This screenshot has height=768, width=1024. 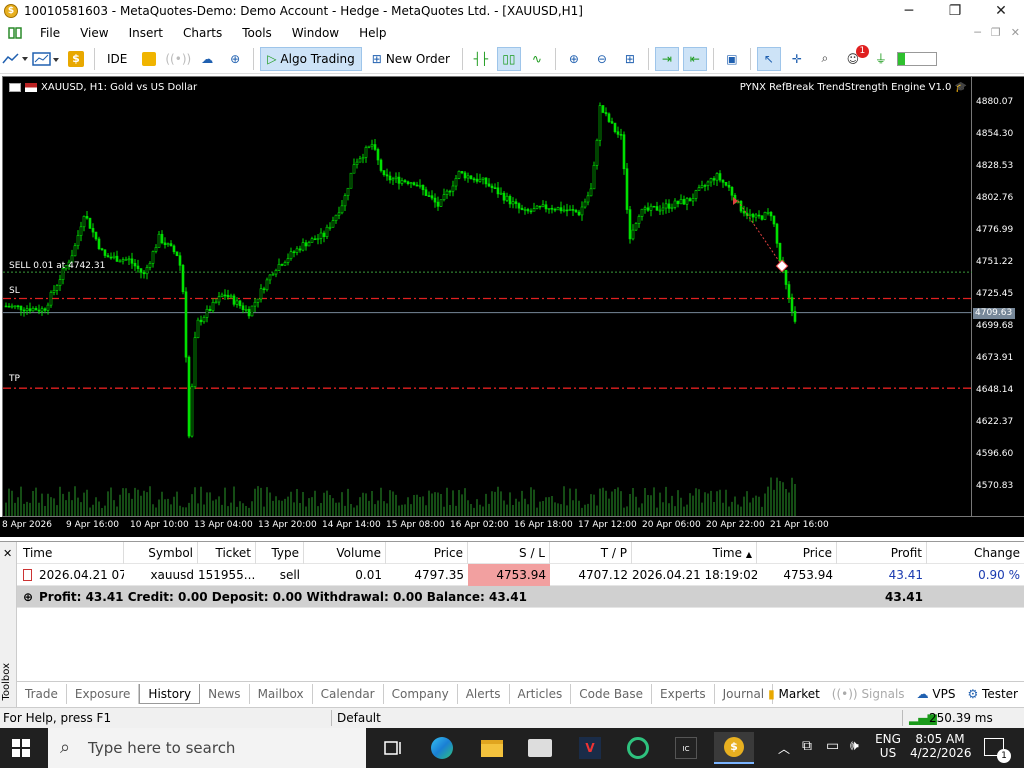 What do you see at coordinates (602, 59) in the screenshot?
I see `zoom-out-icon: ⊖` at bounding box center [602, 59].